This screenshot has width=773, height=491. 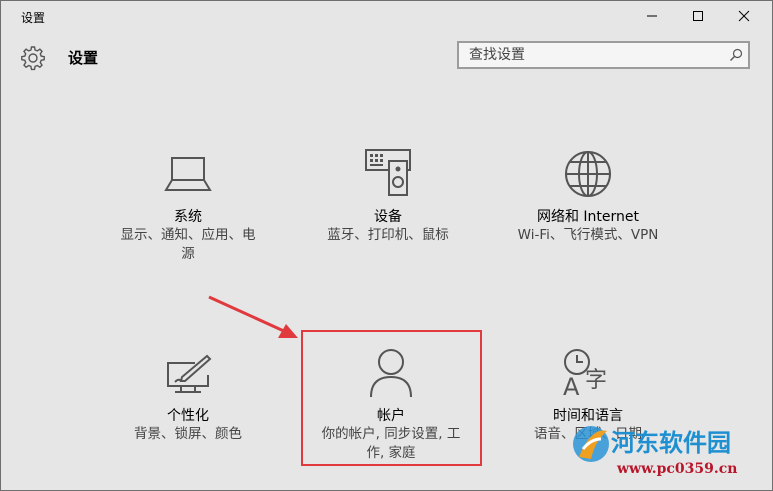 What do you see at coordinates (188, 217) in the screenshot?
I see `tile-system-title: 系统` at bounding box center [188, 217].